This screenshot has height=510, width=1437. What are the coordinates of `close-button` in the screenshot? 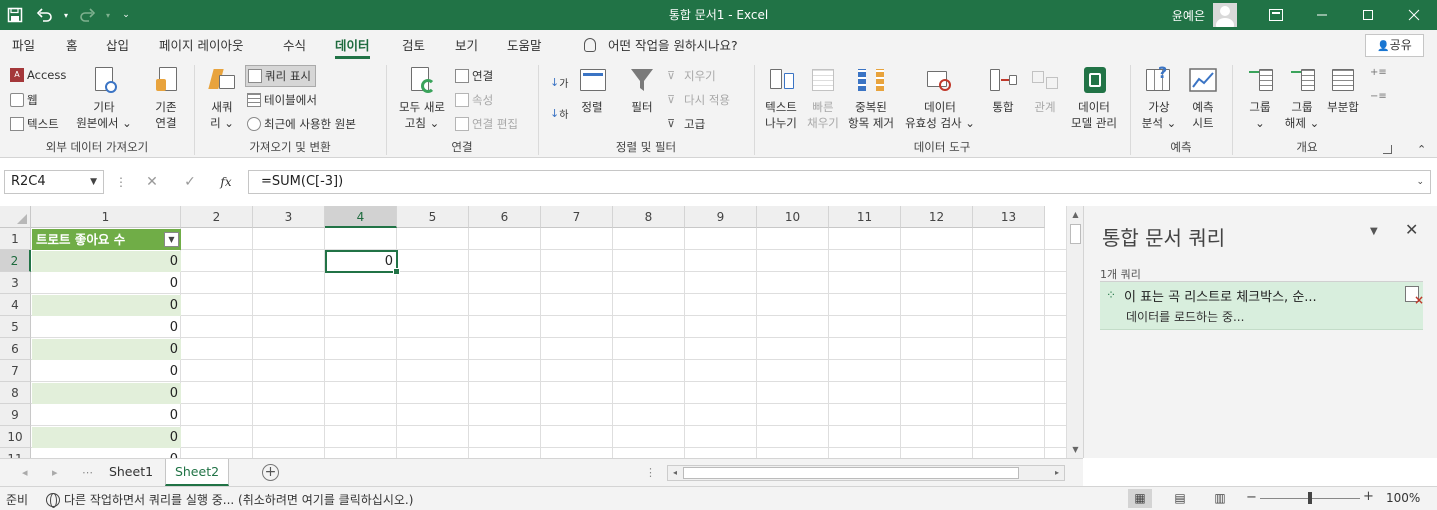 It's located at (1414, 15).